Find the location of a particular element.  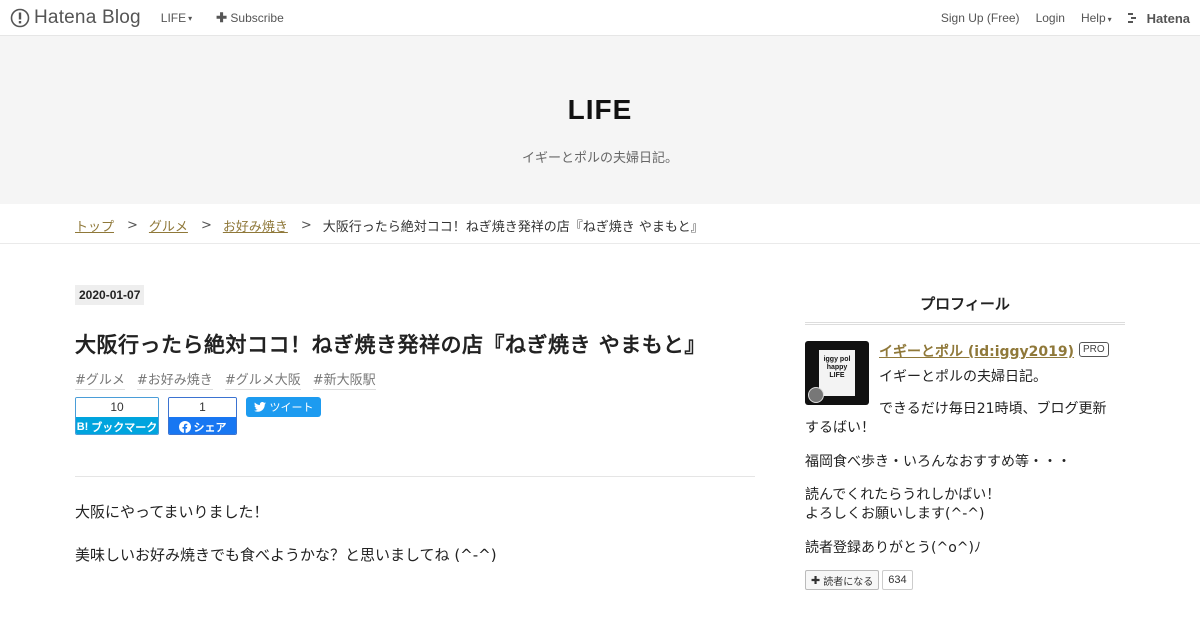

bookmark-label: ブックマーク is located at coordinates (124, 427).